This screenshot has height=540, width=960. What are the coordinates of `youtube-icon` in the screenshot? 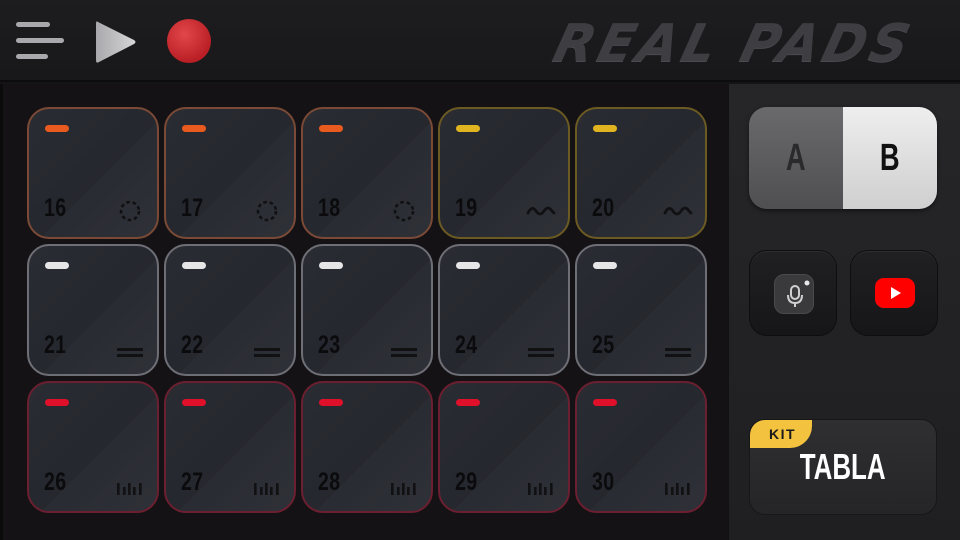 It's located at (895, 293).